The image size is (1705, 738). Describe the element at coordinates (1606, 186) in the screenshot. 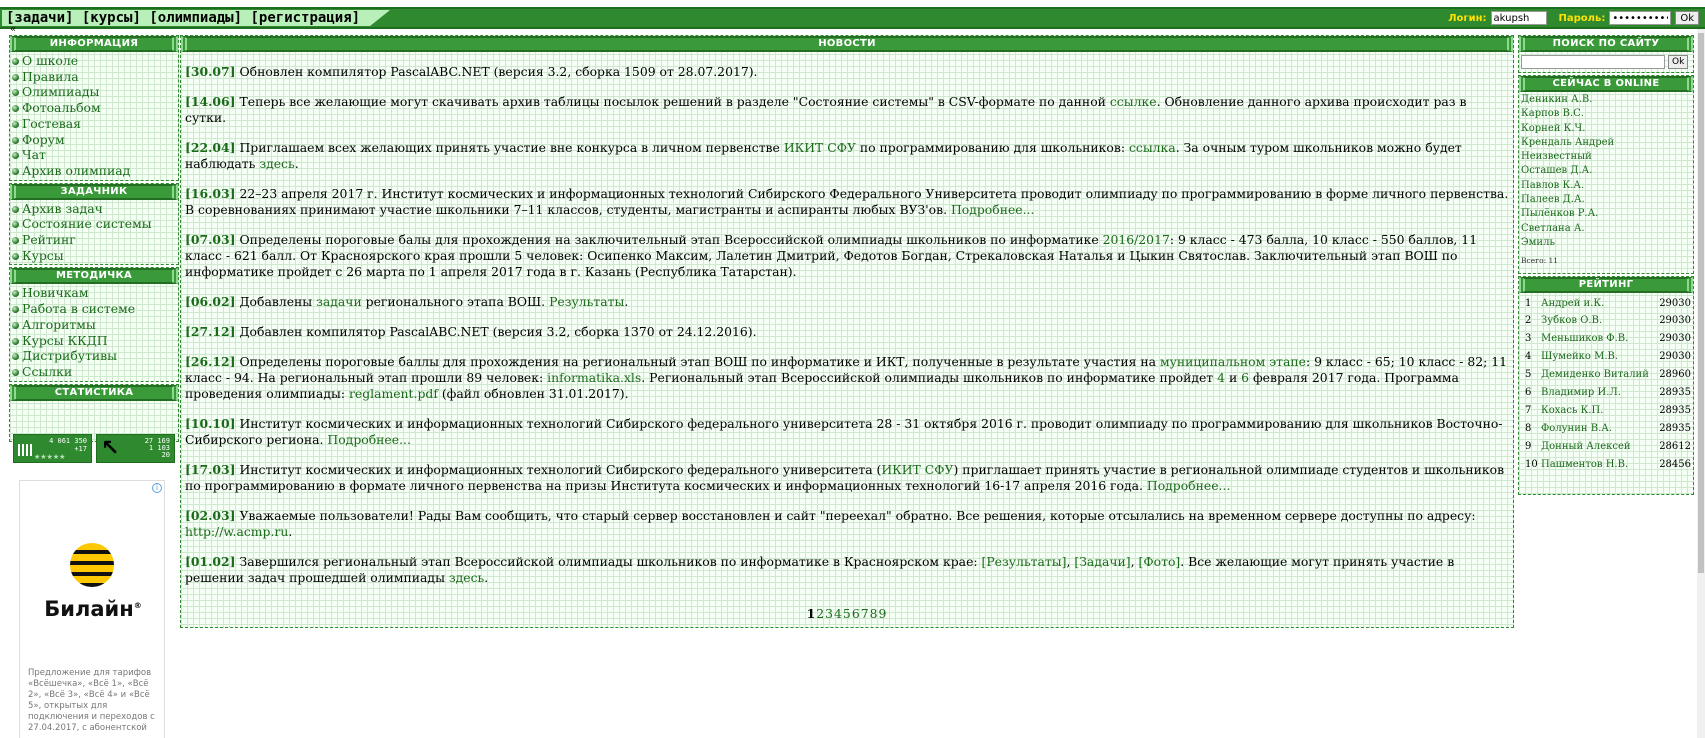

I see `online-user: Павлов К.А.` at that location.